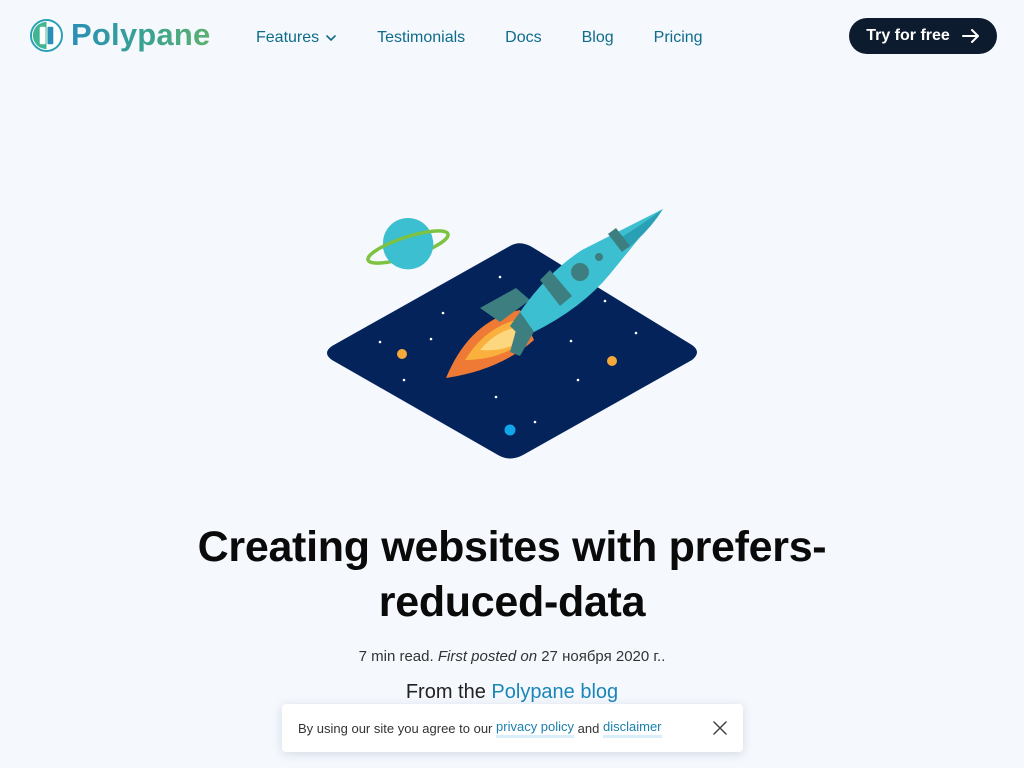 Image resolution: width=1024 pixels, height=768 pixels. I want to click on rocket-illustration, so click(512, 334).